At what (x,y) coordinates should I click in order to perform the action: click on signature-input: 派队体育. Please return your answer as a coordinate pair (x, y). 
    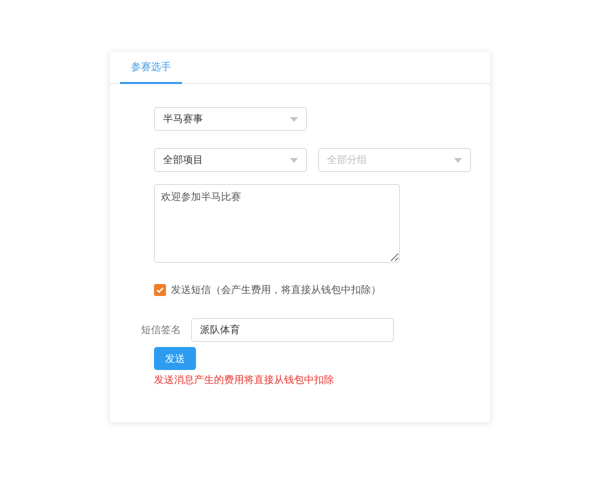
    Looking at the image, I should click on (292, 330).